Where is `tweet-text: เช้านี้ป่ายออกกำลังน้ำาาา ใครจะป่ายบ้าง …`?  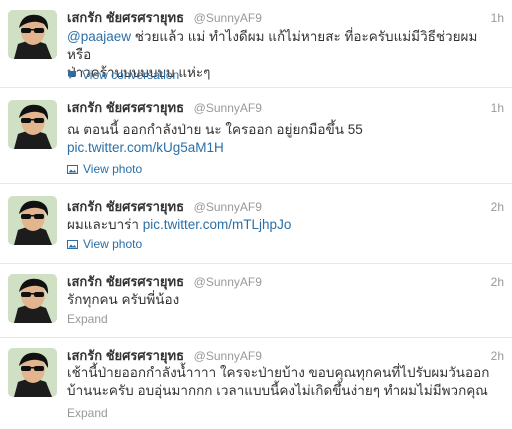 tweet-text: เช้านี้ป่ายออกกำลังน้ำาาา ใครจะป่ายบ้าง … is located at coordinates (280, 382).